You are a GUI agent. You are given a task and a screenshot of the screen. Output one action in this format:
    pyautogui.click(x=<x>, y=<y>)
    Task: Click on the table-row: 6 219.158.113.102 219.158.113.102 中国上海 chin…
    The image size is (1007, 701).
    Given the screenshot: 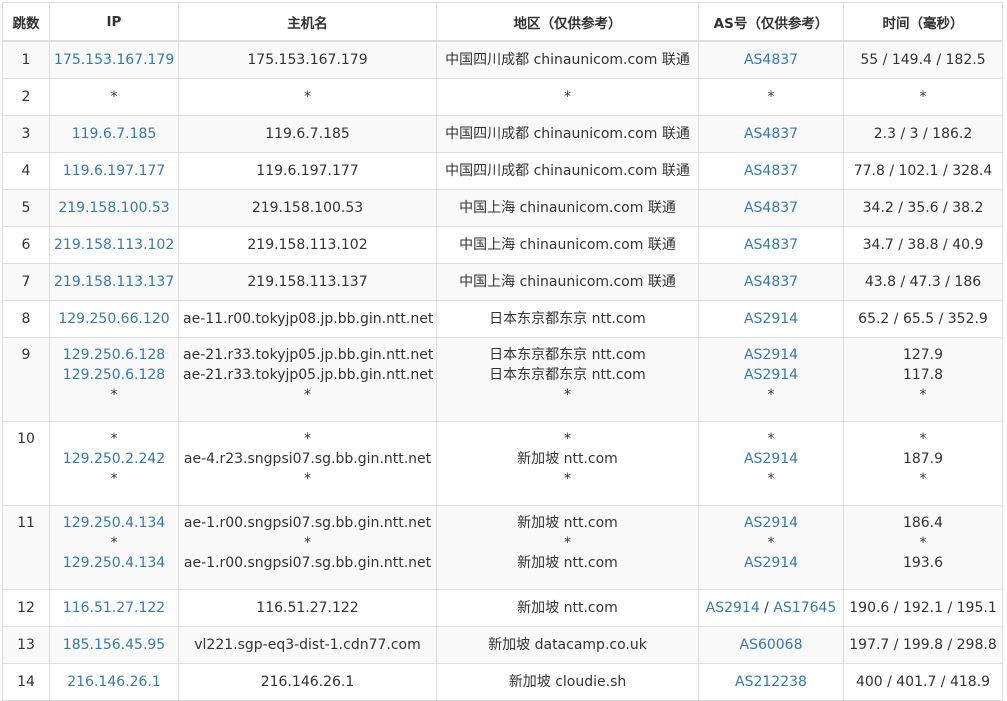 What is the action you would take?
    pyautogui.click(x=502, y=245)
    